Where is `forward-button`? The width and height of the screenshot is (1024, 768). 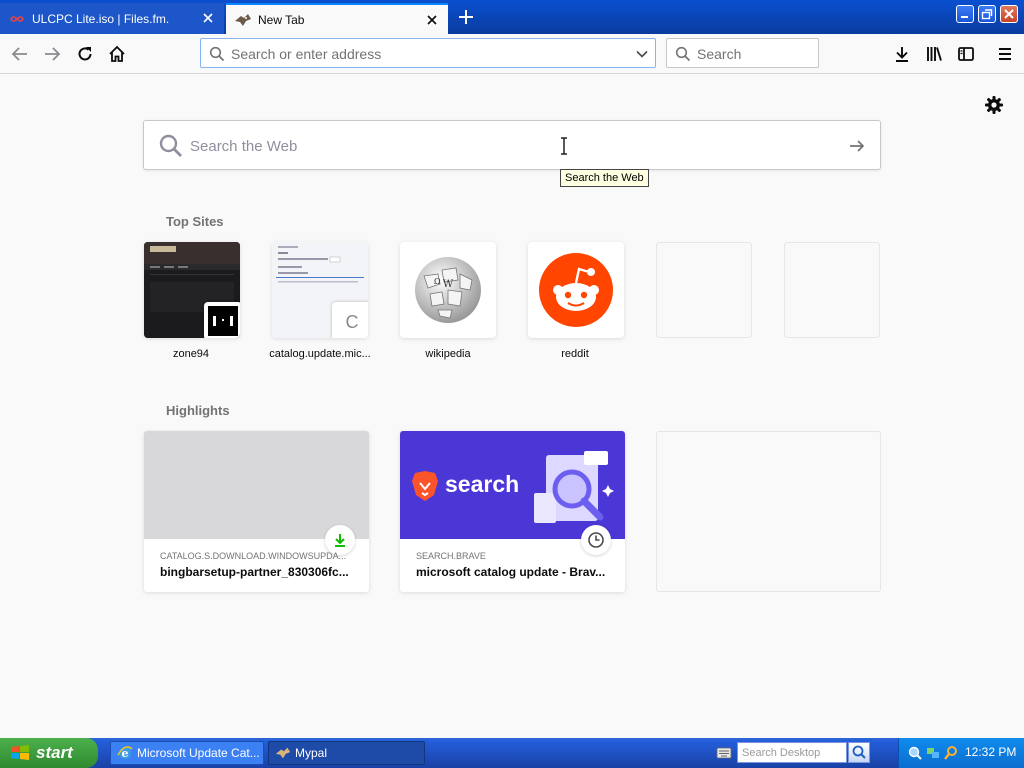
forward-button is located at coordinates (52, 54).